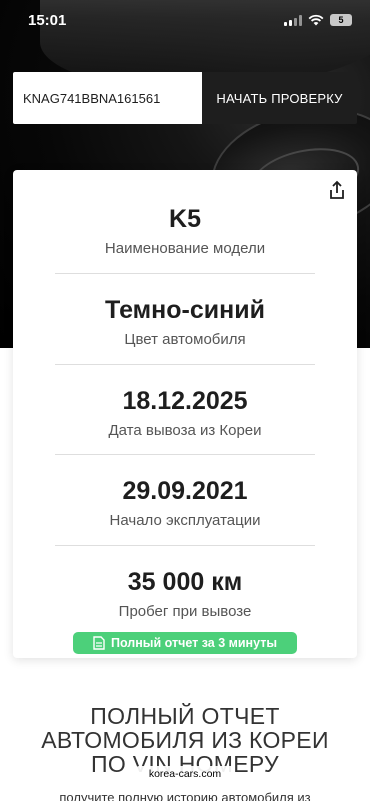 Image resolution: width=370 pixels, height=801 pixels. I want to click on info-row-model: K5 Наименование модели, so click(185, 231).